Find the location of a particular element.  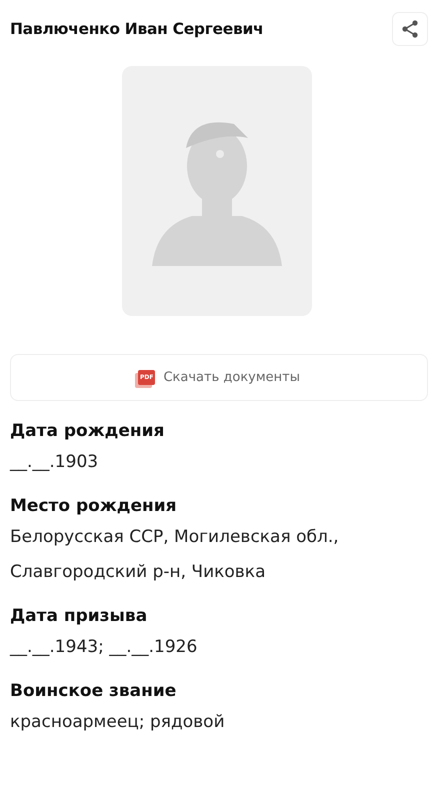

field-label: Воинское звание is located at coordinates (94, 691).